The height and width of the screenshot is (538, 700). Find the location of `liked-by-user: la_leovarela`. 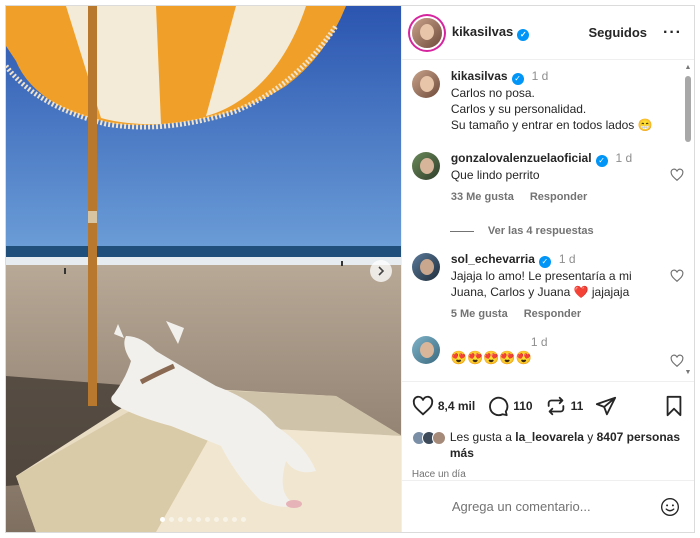

liked-by-user: la_leovarela is located at coordinates (549, 437).